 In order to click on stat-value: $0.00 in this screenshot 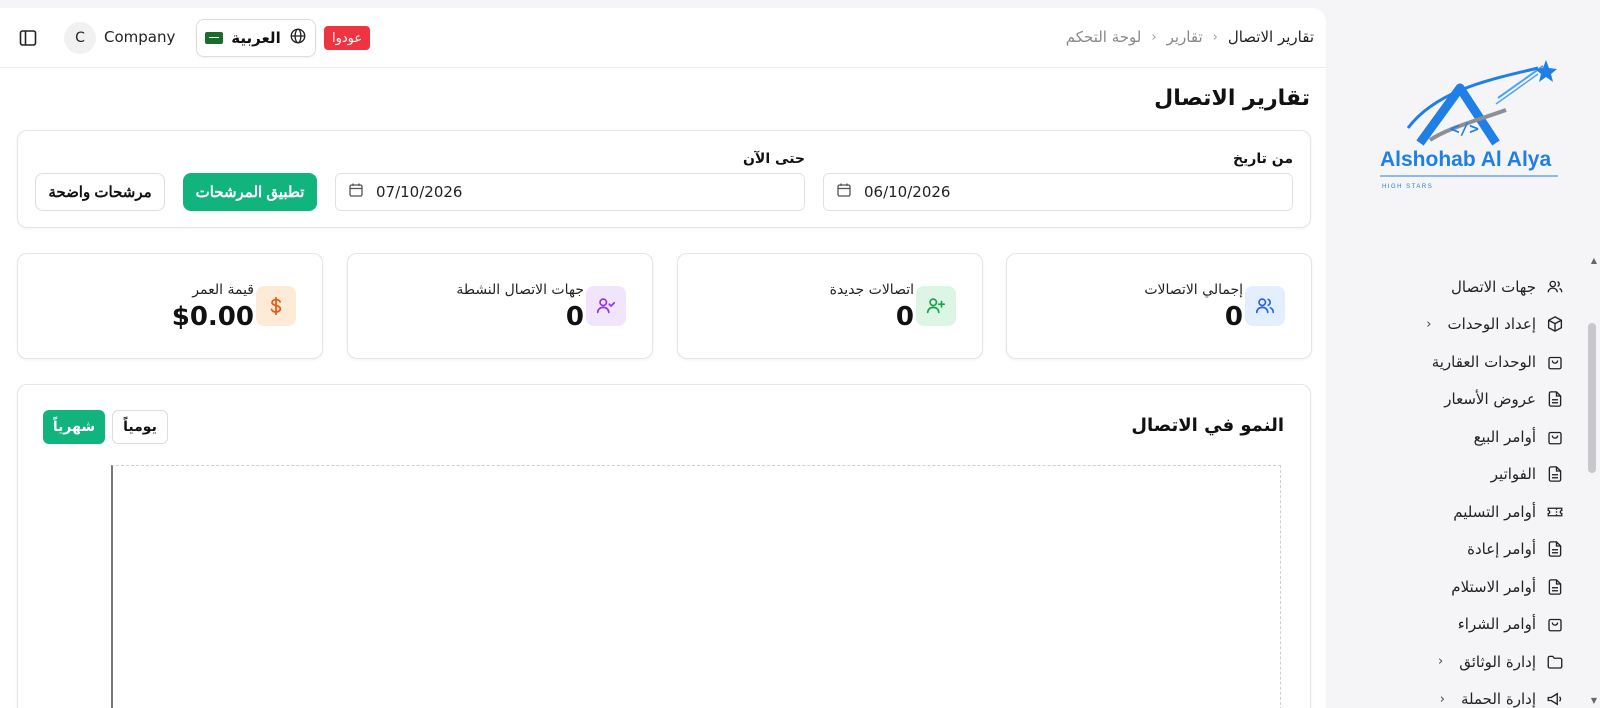, I will do `click(212, 317)`.